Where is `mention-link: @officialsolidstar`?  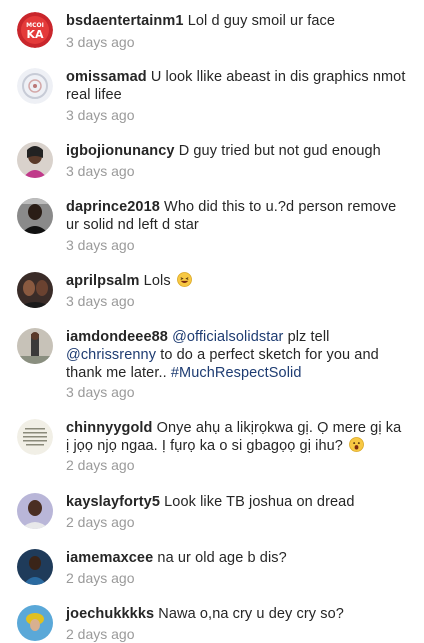 mention-link: @officialsolidstar is located at coordinates (227, 337).